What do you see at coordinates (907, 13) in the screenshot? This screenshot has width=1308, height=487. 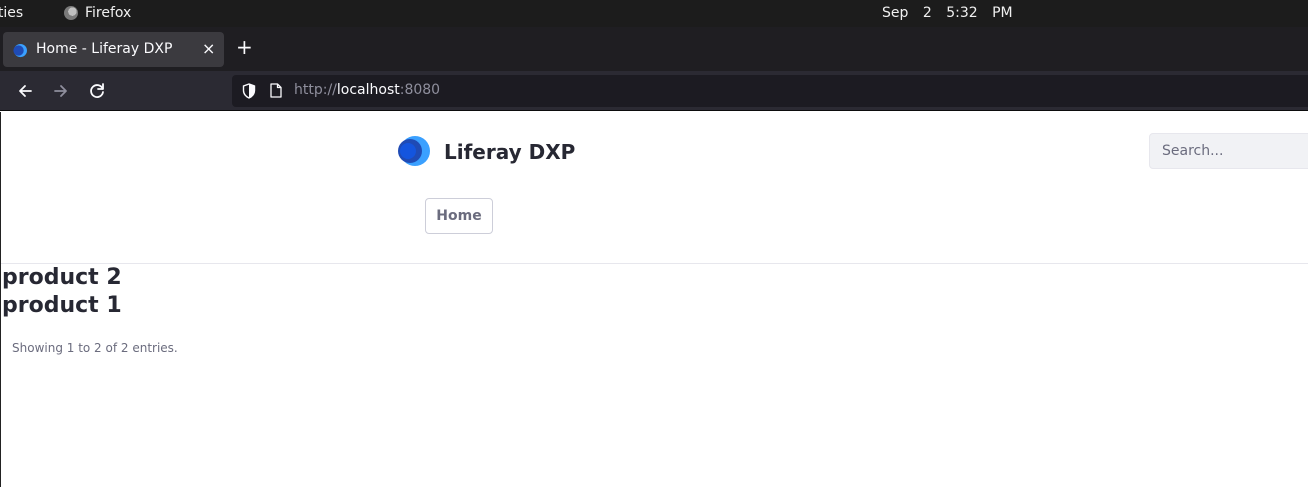 I see `date-label: Sep 2` at bounding box center [907, 13].